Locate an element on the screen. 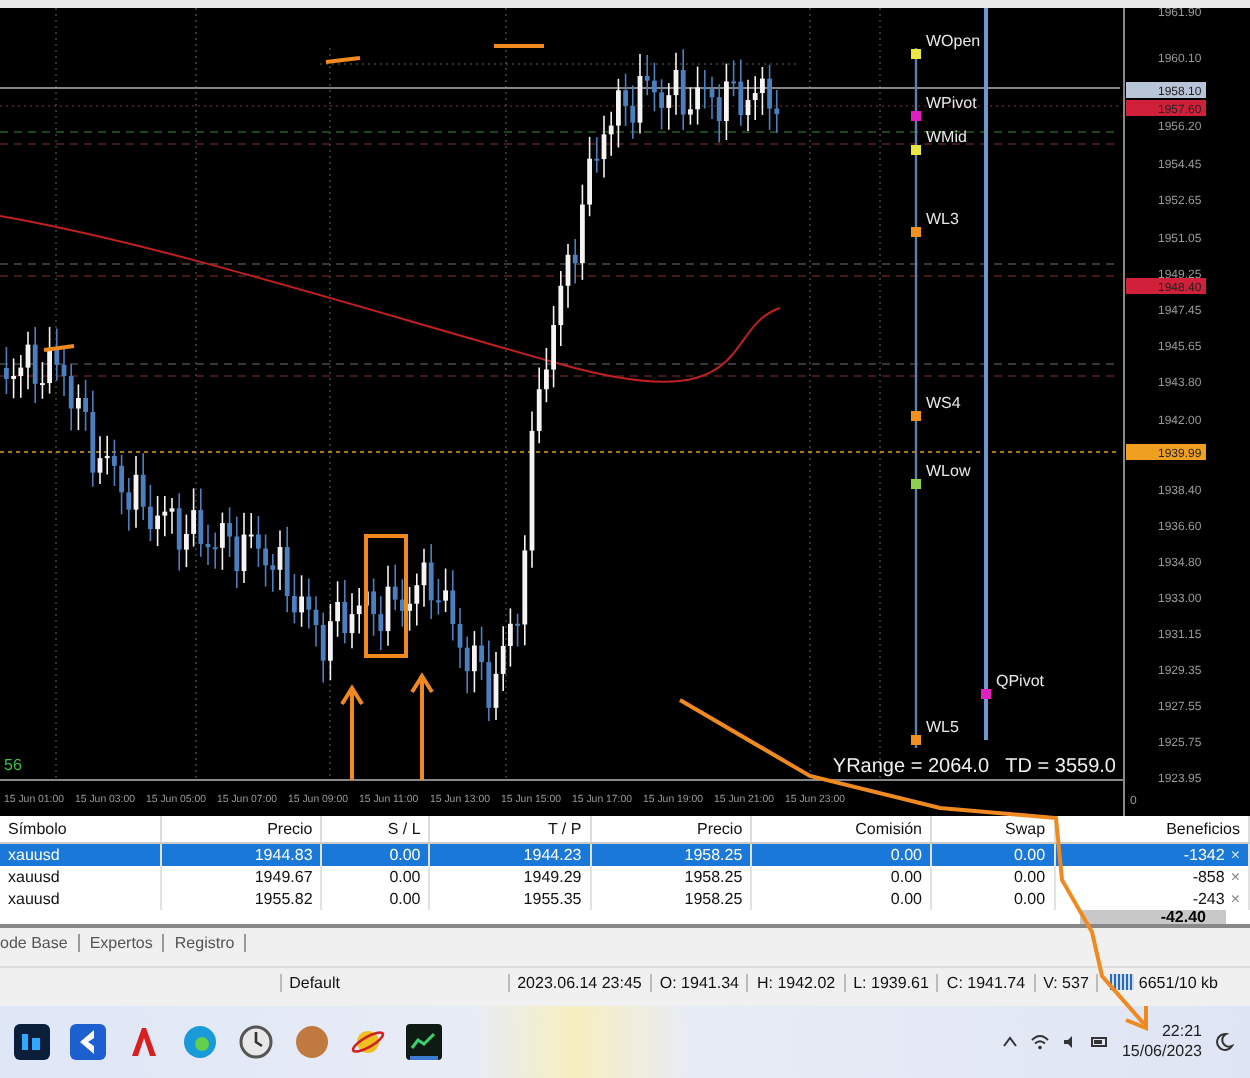 The height and width of the screenshot is (1078, 1250). clock-icon is located at coordinates (256, 1042).